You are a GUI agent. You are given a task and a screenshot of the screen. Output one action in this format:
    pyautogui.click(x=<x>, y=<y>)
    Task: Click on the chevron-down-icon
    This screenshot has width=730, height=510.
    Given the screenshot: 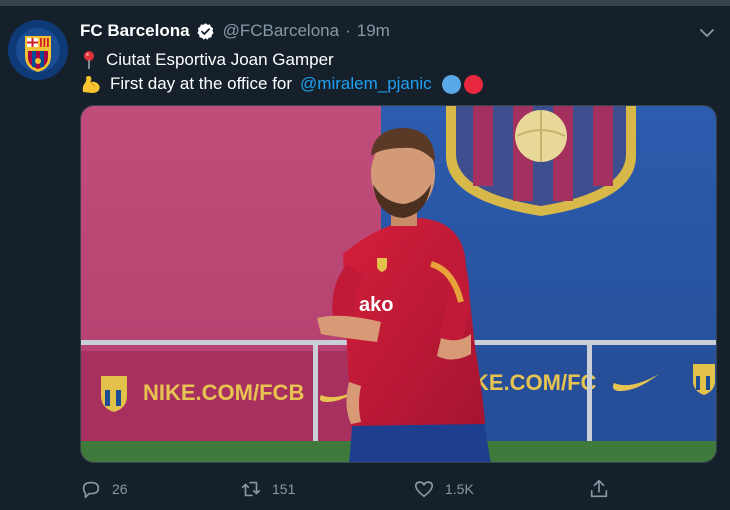 What is the action you would take?
    pyautogui.click(x=707, y=33)
    